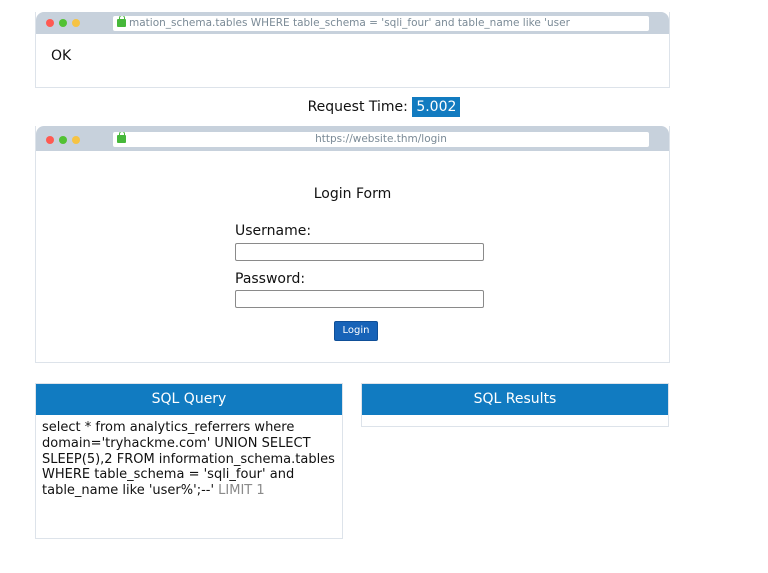 The image size is (768, 573). I want to click on sql-results-panel: SQL Results, so click(515, 405).